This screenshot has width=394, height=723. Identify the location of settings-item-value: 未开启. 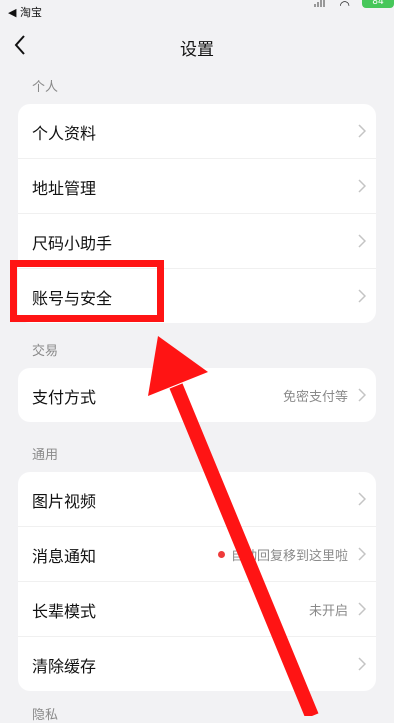
(328, 611).